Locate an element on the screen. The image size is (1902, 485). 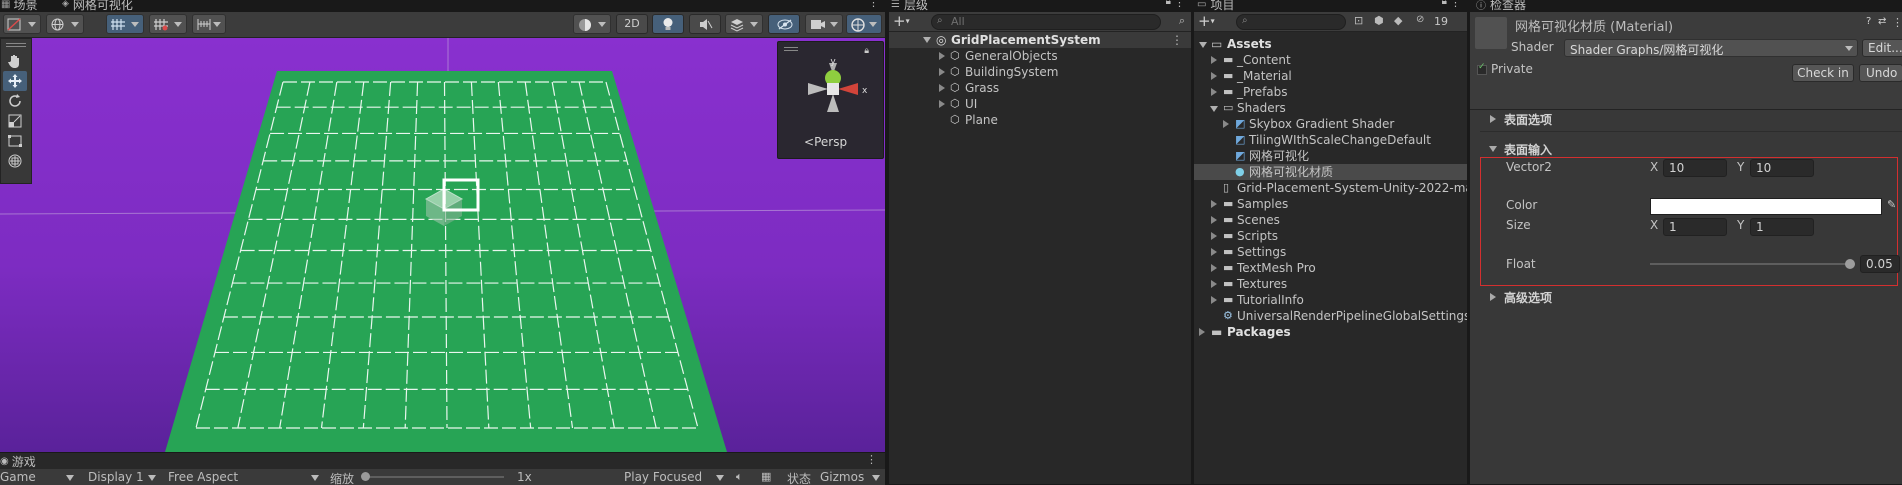
help-icon: ? is located at coordinates (1868, 21).